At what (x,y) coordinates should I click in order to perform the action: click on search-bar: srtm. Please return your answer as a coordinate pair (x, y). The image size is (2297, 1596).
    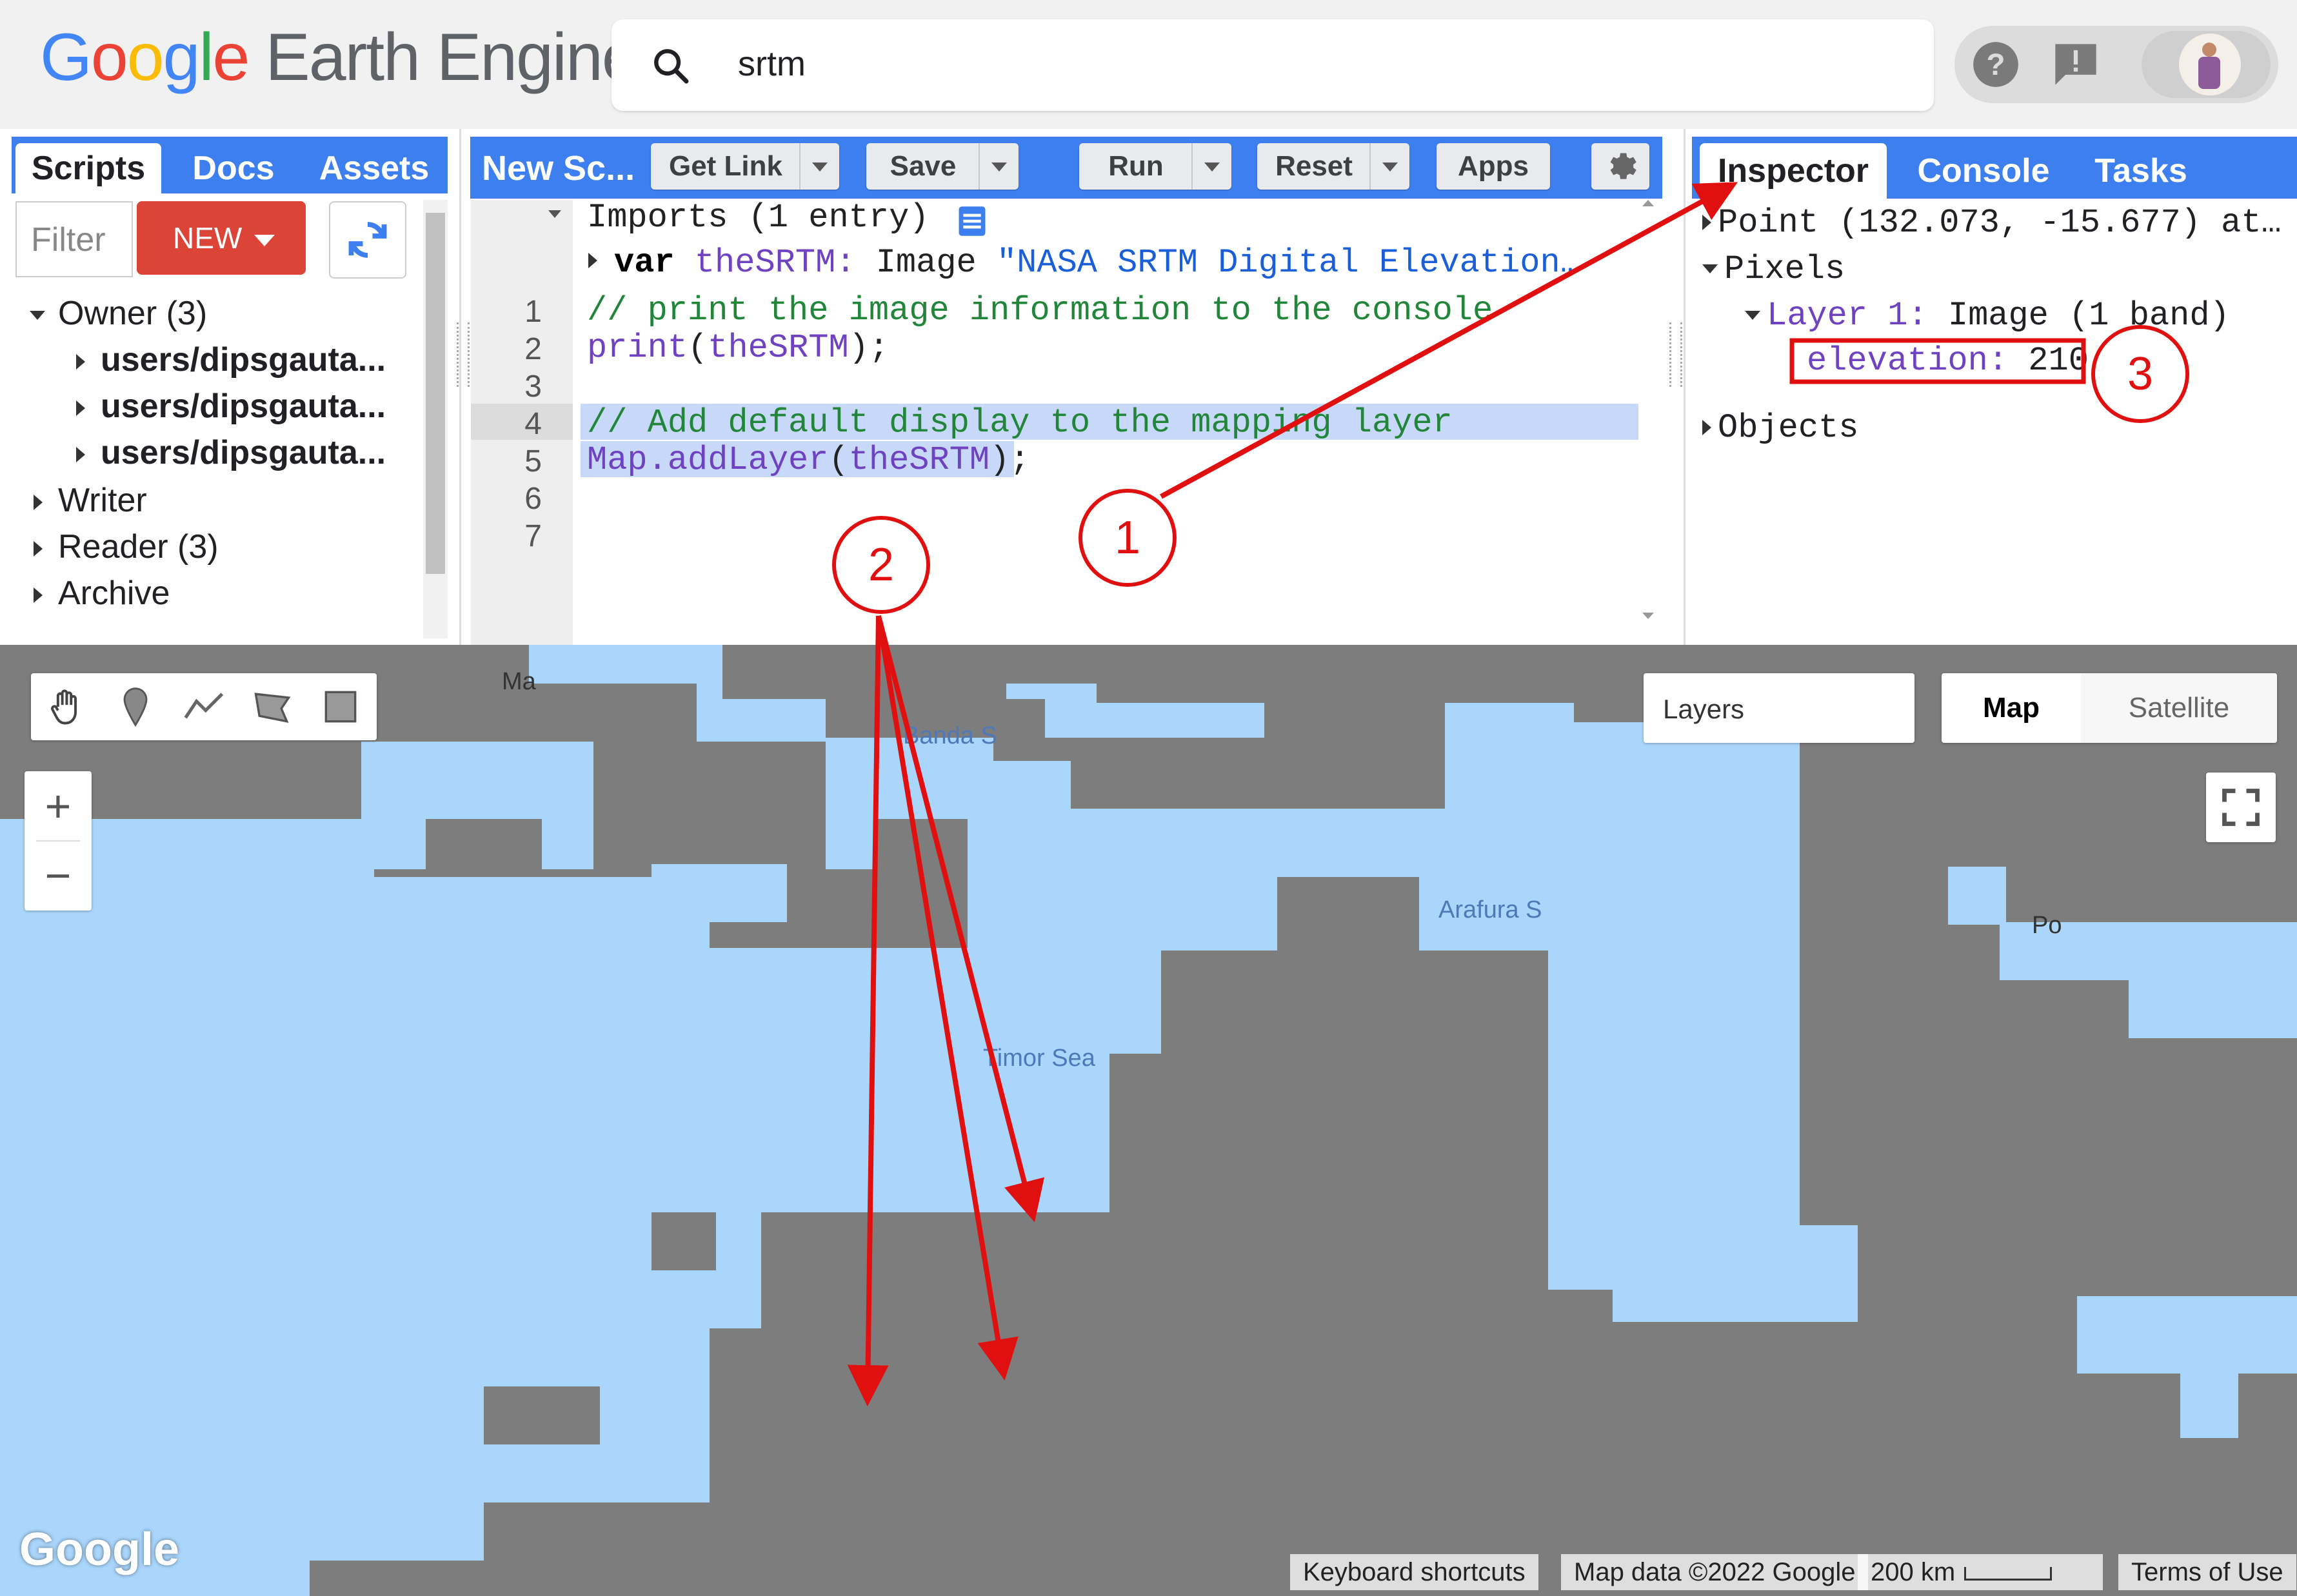
    Looking at the image, I should click on (1273, 65).